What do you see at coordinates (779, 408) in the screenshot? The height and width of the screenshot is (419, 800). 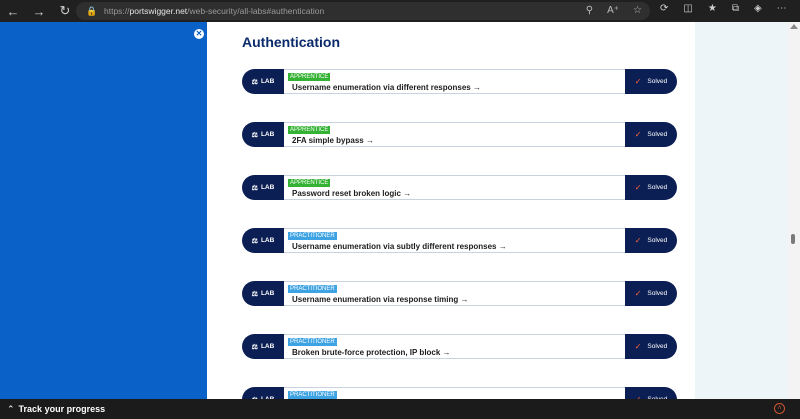 I see `up-circle-icon: ˄` at bounding box center [779, 408].